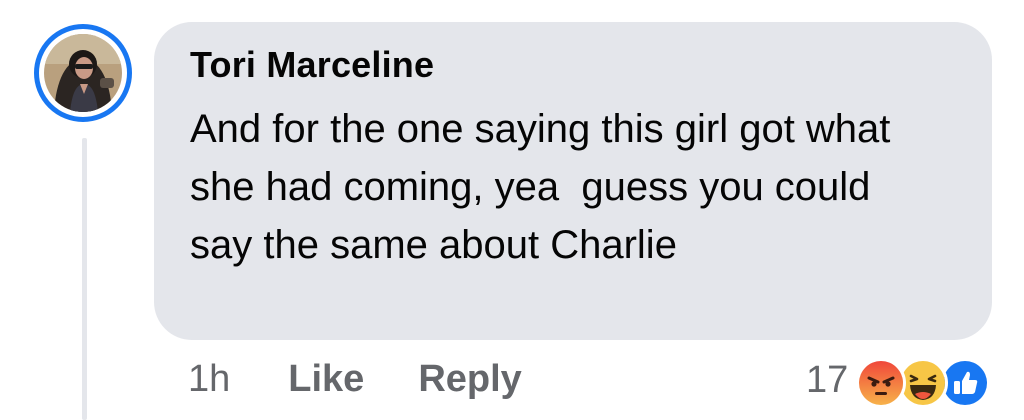  I want to click on avatar, so click(83, 73).